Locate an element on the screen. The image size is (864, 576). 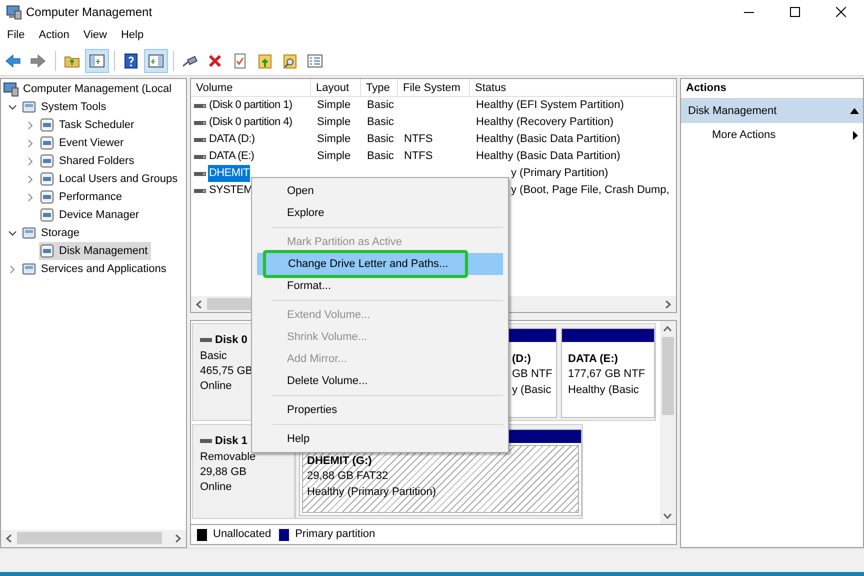
menu-item: View is located at coordinates (95, 35).